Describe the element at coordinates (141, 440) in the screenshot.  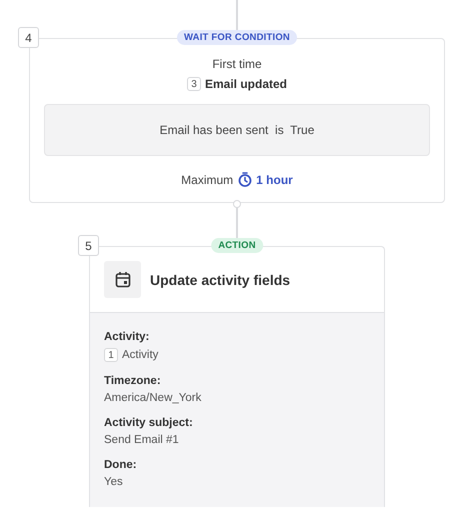
I see `field-value: Send Email #1` at that location.